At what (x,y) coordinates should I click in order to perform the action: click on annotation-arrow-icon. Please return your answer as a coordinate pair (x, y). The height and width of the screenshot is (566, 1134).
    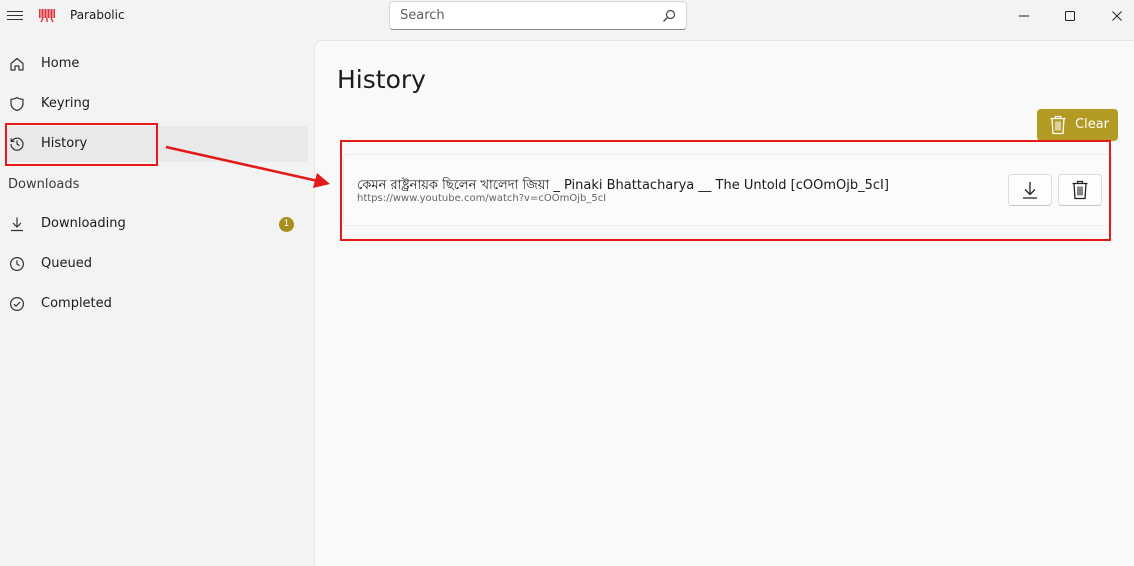
    Looking at the image, I should click on (247, 166).